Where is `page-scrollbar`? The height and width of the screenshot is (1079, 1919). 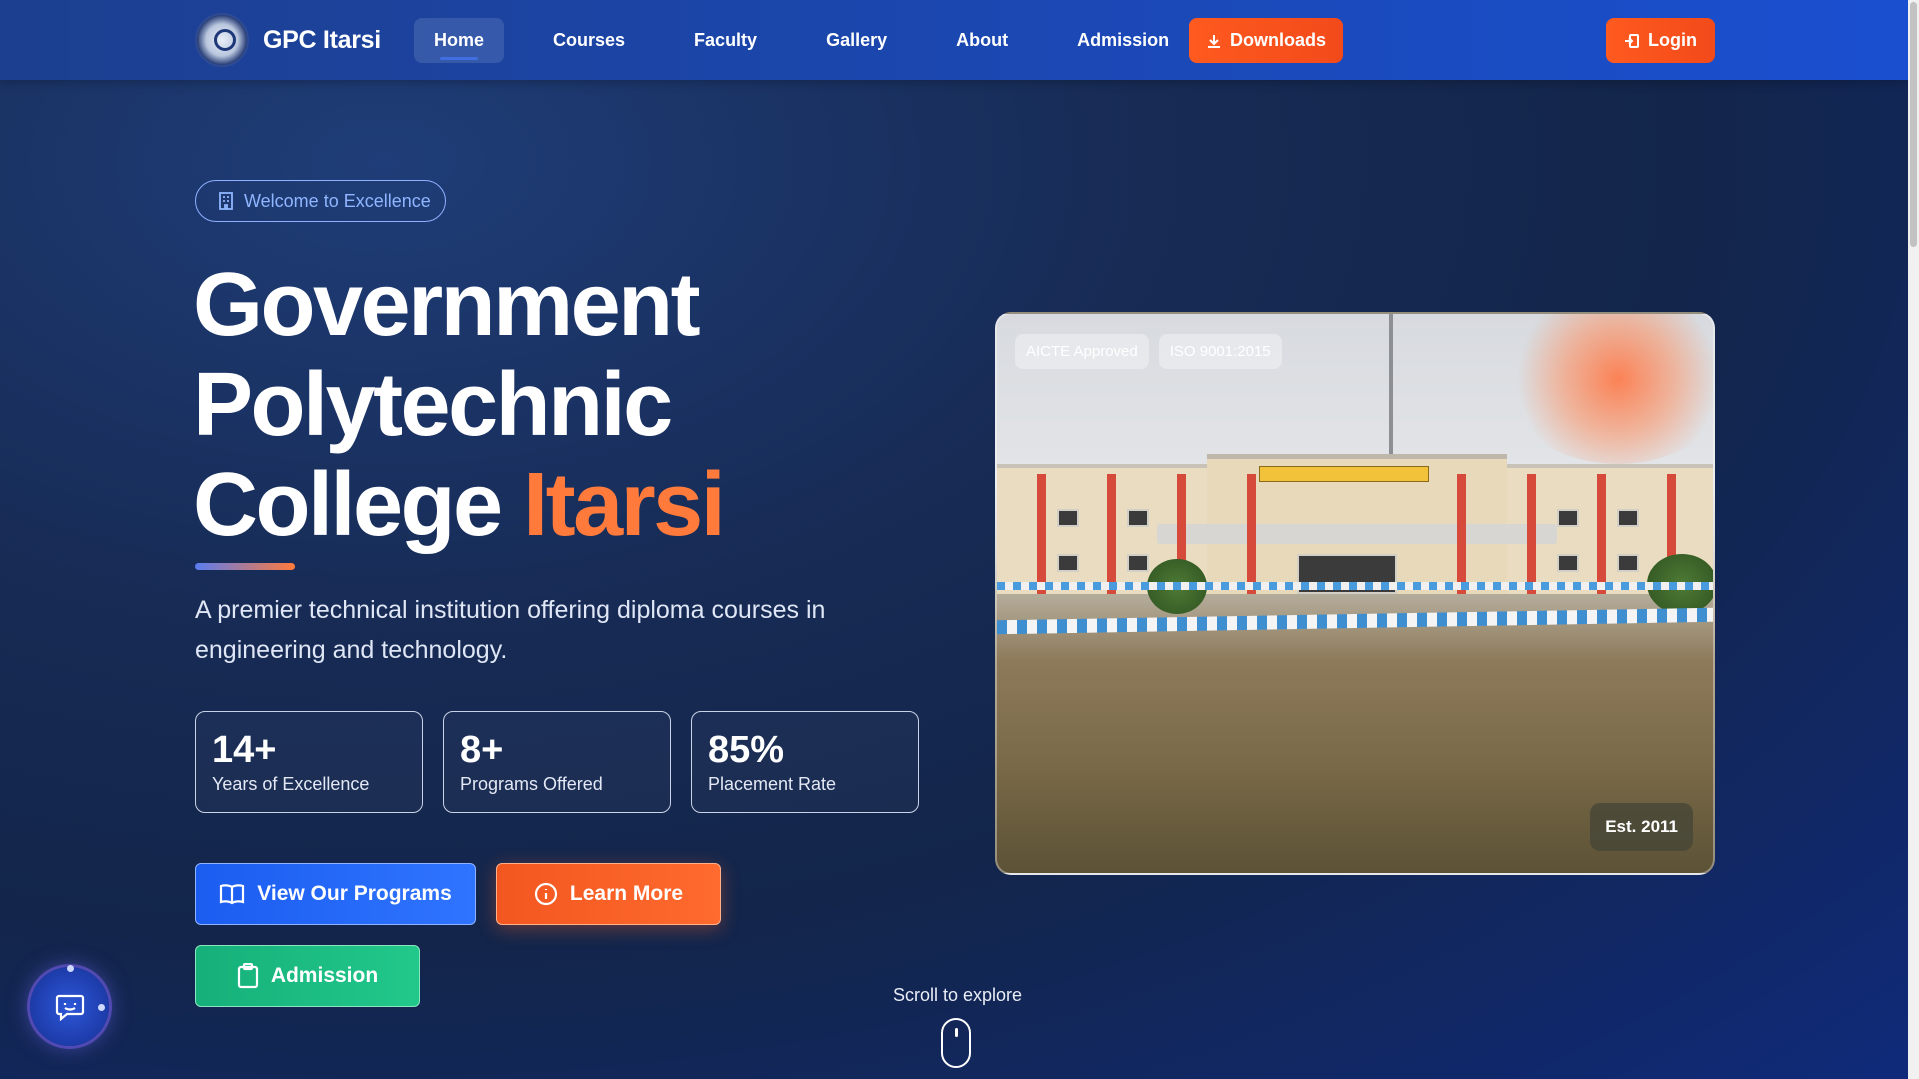 page-scrollbar is located at coordinates (1913, 539).